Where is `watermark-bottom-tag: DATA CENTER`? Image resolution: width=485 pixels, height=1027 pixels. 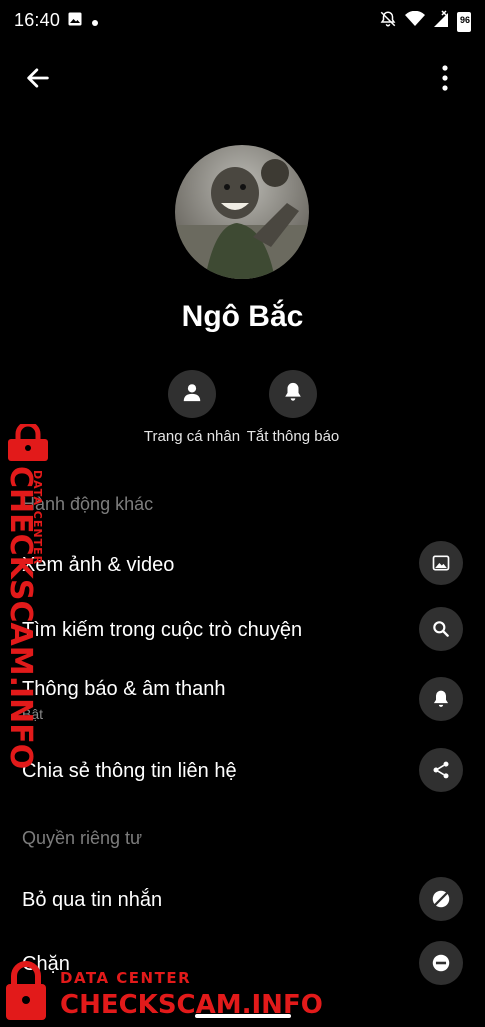
watermark-bottom-tag: DATA CENTER is located at coordinates (126, 978).